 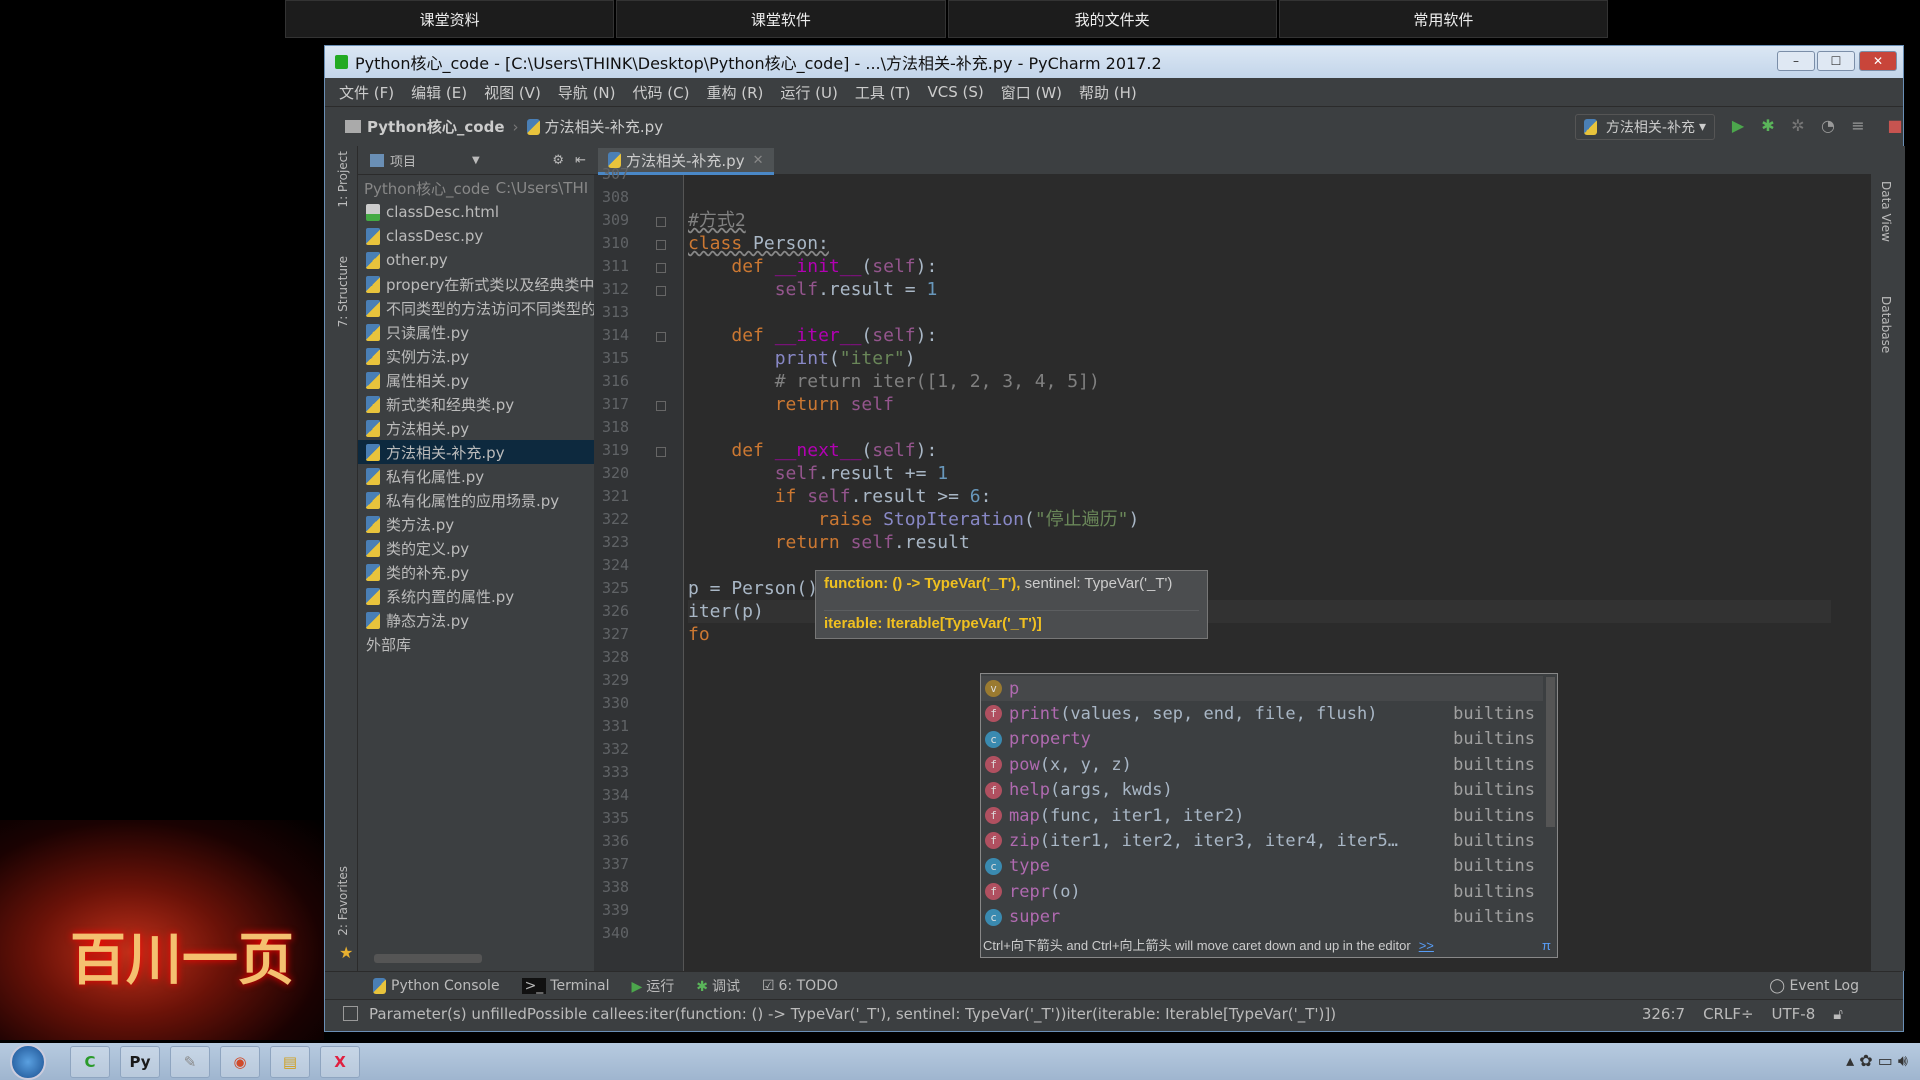 What do you see at coordinates (1644, 127) in the screenshot?
I see `run-configuration-select: 方法相关-补充 ▾` at bounding box center [1644, 127].